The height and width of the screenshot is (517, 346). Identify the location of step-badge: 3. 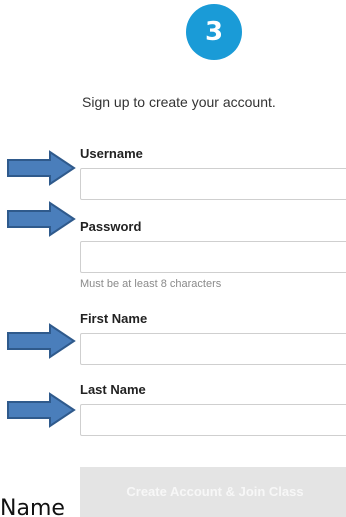
(214, 32).